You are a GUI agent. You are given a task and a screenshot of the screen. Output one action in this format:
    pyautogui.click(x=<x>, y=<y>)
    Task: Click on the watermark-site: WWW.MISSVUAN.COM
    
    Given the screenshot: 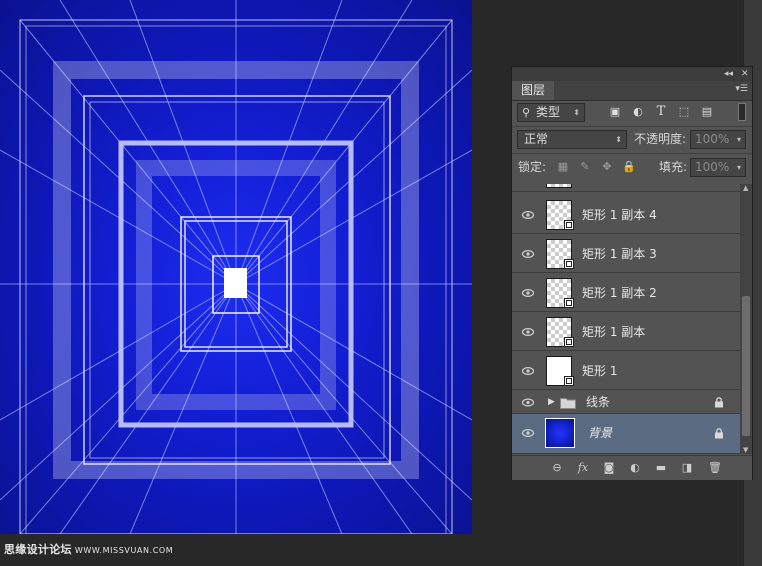 What is the action you would take?
    pyautogui.click(x=124, y=550)
    